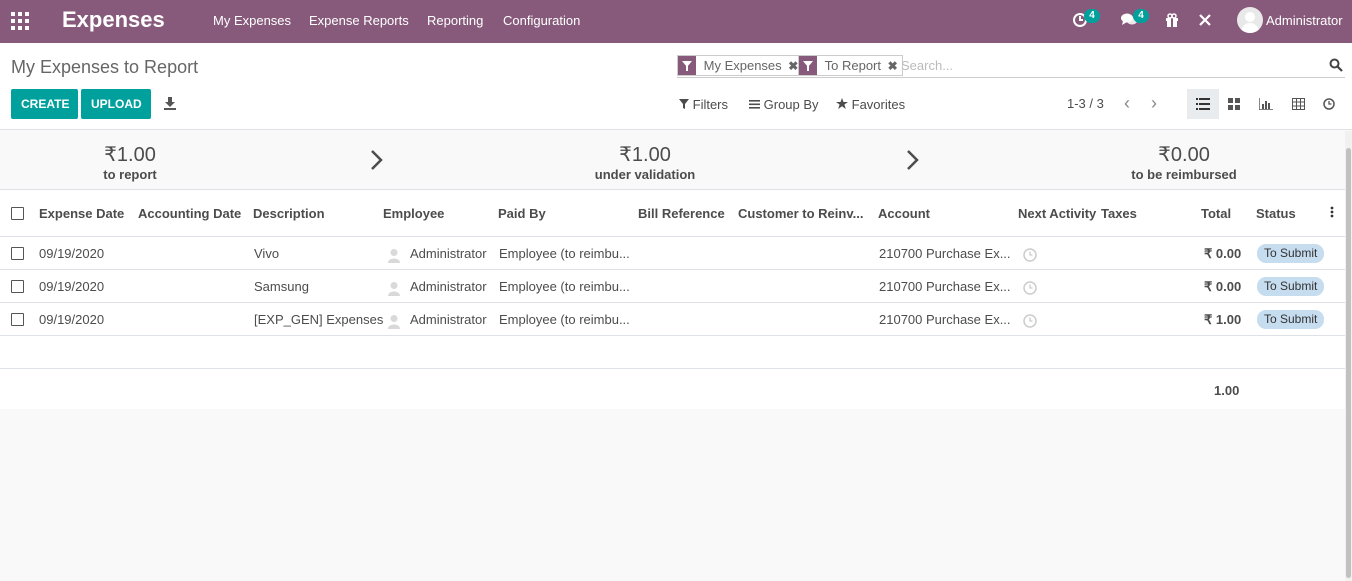 This screenshot has width=1352, height=581. I want to click on list-view-icon, so click(1203, 104).